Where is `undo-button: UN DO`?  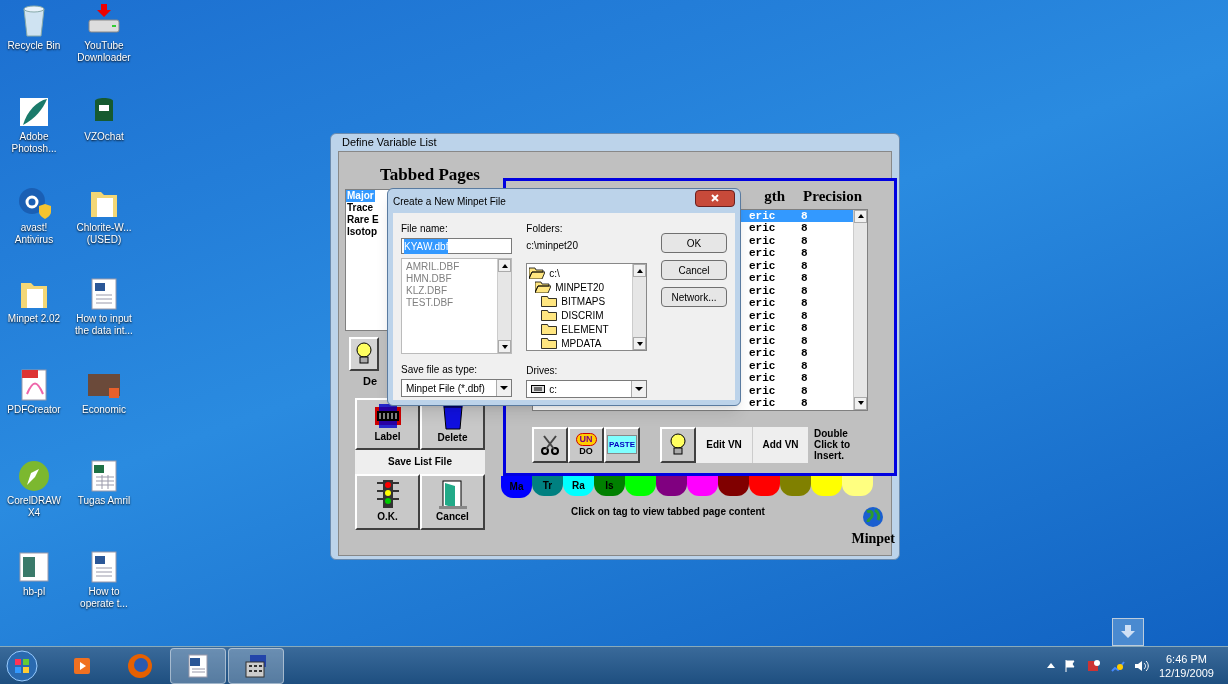 undo-button: UN DO is located at coordinates (586, 444).